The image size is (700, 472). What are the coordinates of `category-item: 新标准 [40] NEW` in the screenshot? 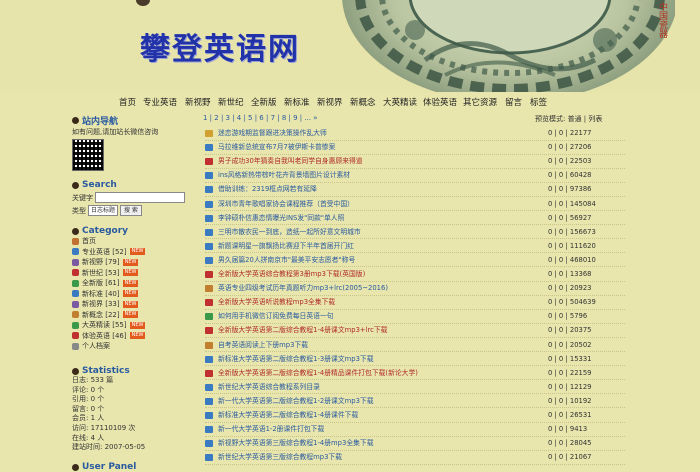 It's located at (108, 294).